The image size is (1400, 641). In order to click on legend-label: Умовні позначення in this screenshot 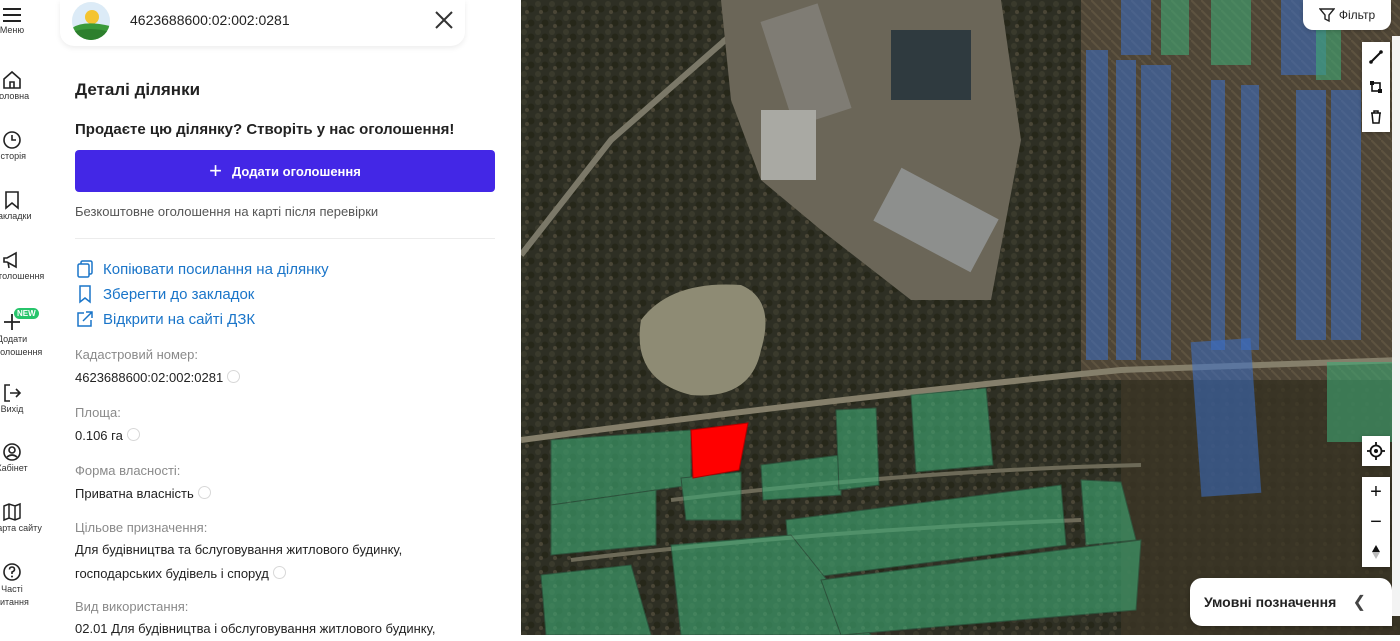, I will do `click(1270, 602)`.